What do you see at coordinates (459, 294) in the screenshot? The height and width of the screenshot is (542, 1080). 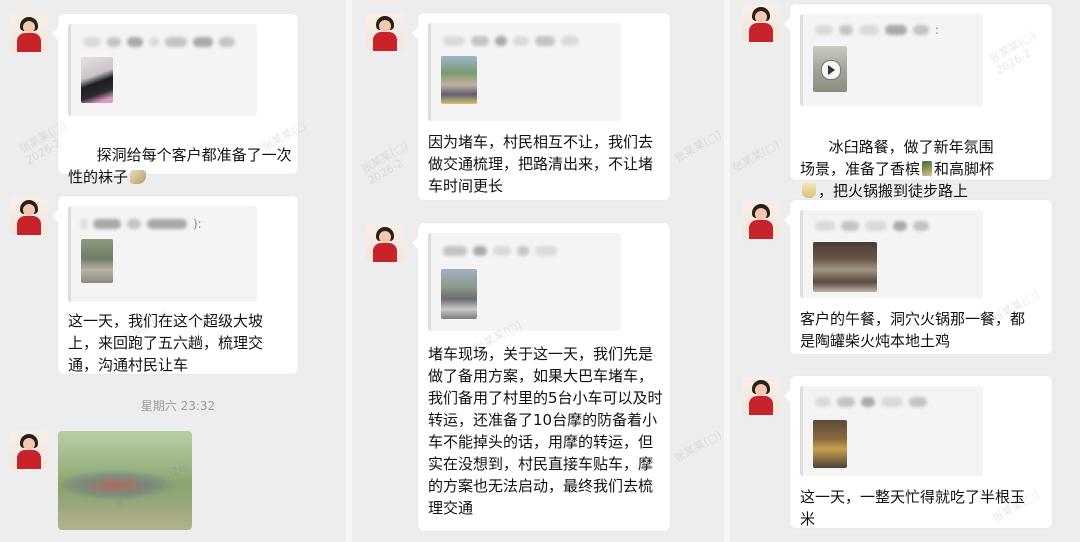 I see `traffic-jam-photo` at bounding box center [459, 294].